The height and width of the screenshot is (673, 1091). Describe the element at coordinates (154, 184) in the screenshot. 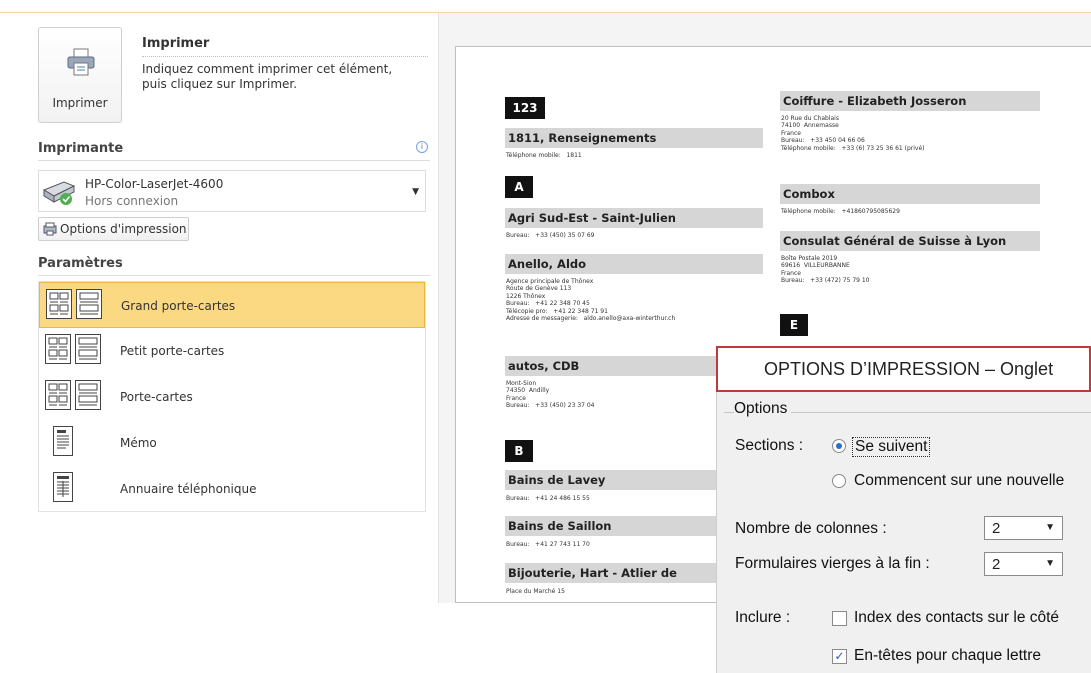

I see `printer-name: HP-Color-LaserJet-4600` at that location.